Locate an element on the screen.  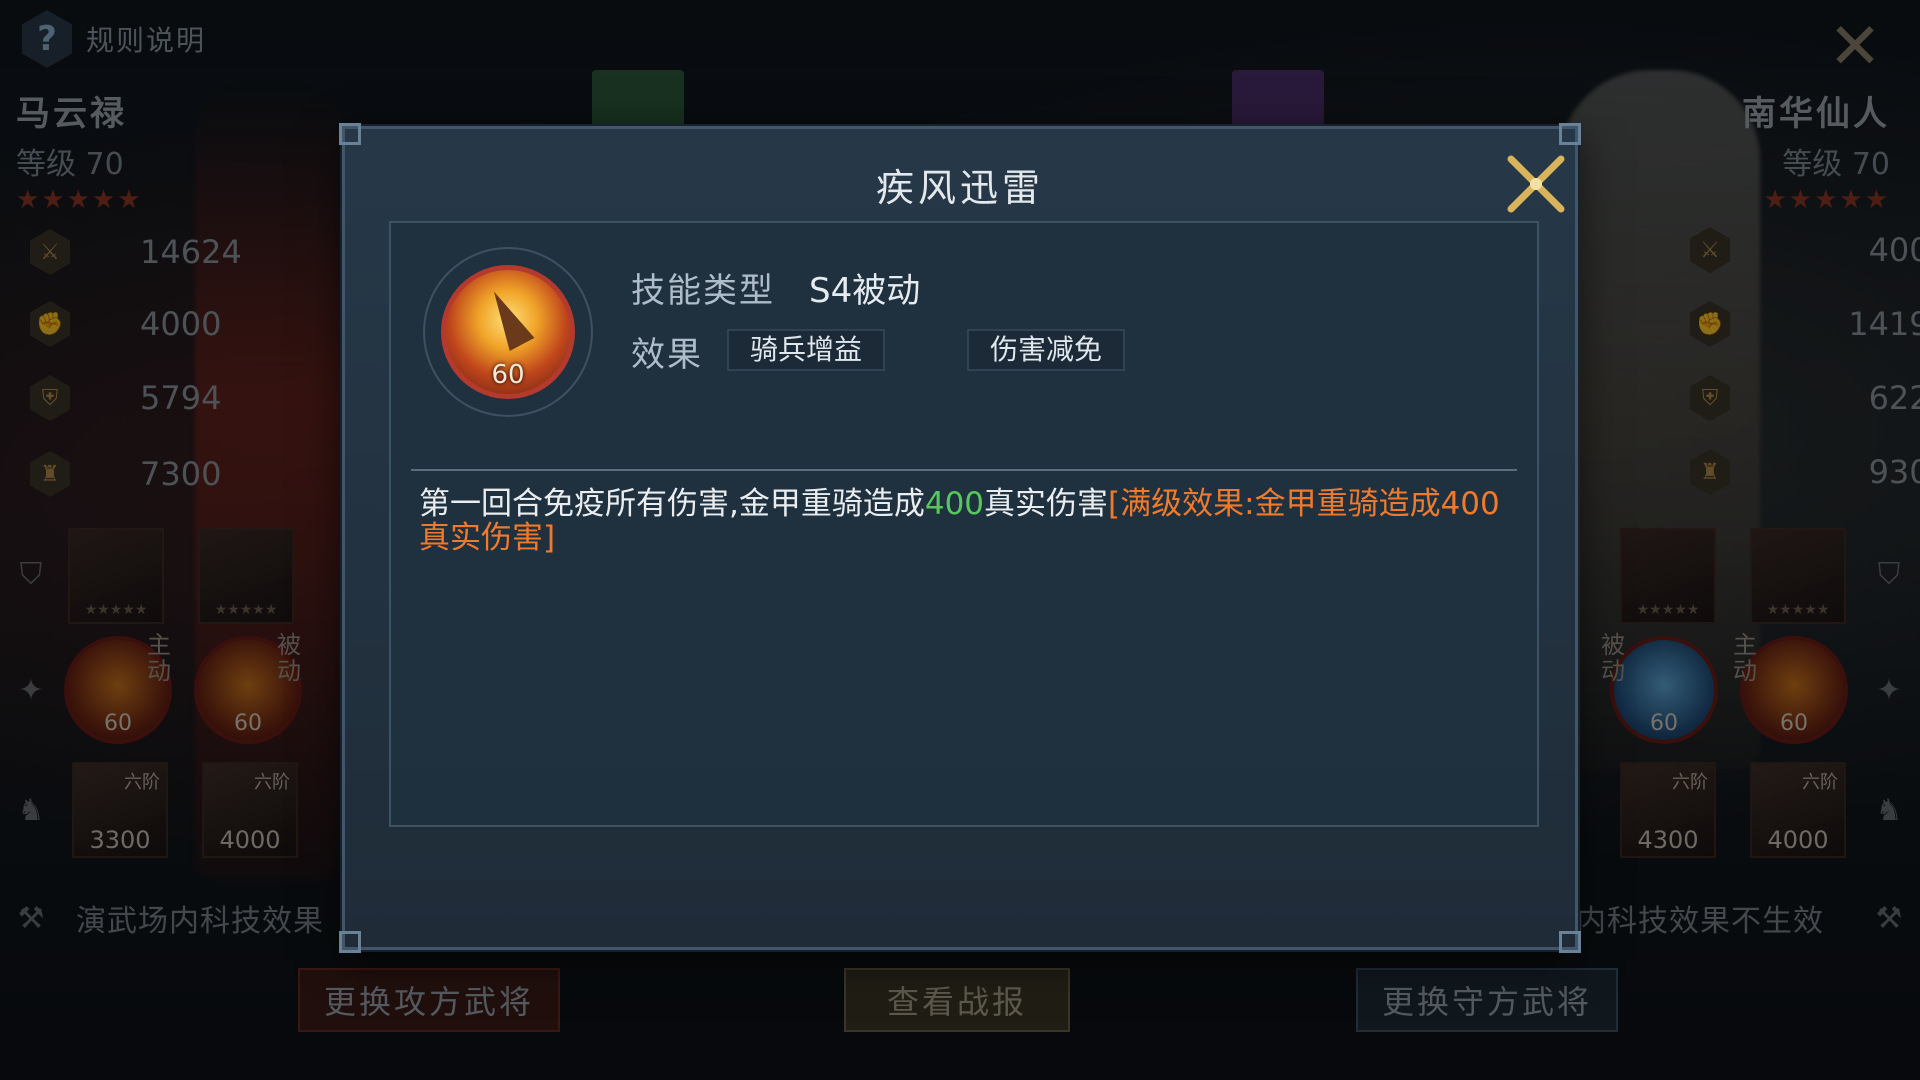
close-icon is located at coordinates (1536, 184).